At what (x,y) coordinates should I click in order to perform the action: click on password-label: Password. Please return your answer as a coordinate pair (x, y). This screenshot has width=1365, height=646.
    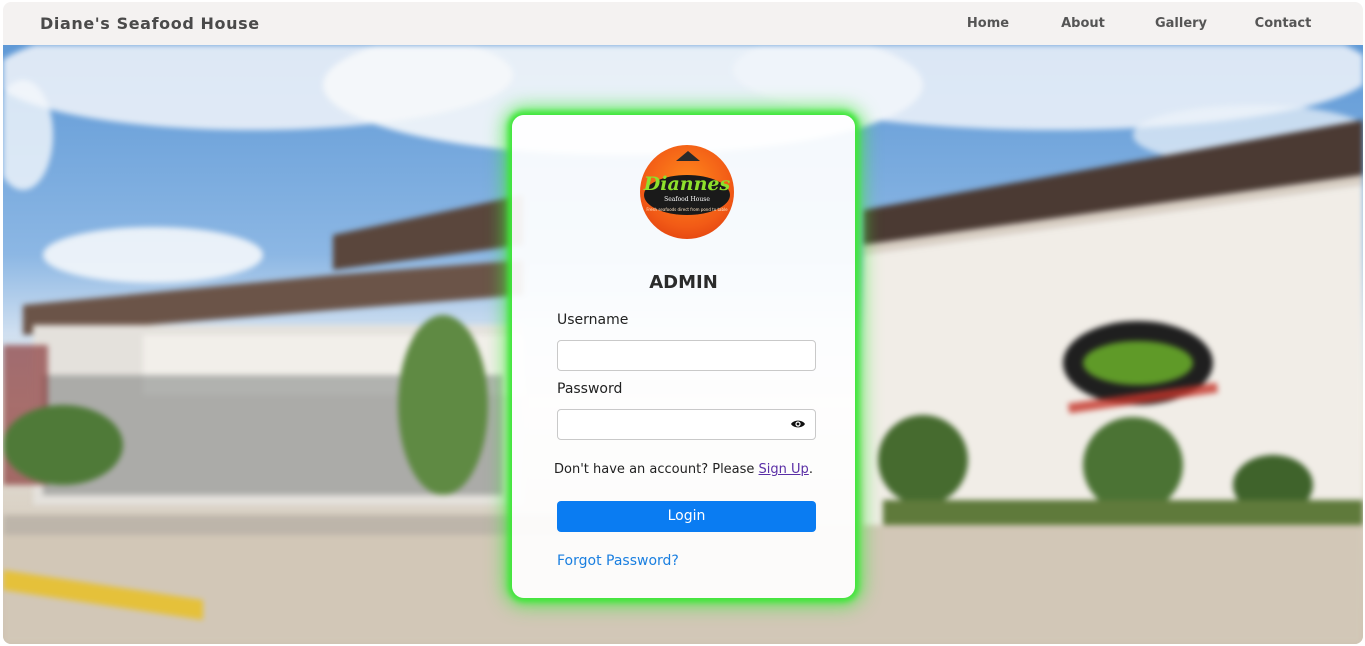
    Looking at the image, I should click on (590, 389).